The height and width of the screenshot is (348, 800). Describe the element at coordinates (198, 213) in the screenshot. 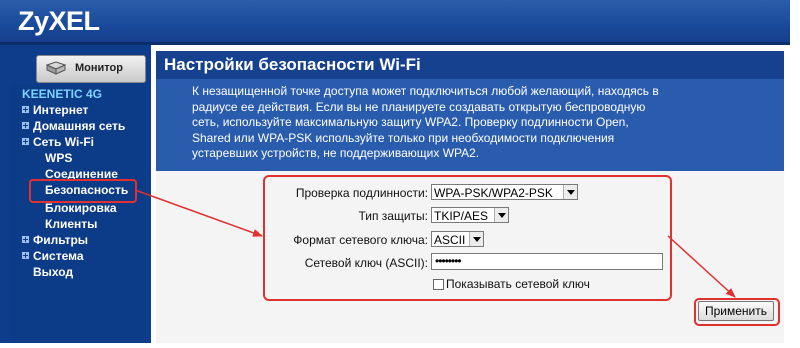

I see `arrow-to-form` at that location.